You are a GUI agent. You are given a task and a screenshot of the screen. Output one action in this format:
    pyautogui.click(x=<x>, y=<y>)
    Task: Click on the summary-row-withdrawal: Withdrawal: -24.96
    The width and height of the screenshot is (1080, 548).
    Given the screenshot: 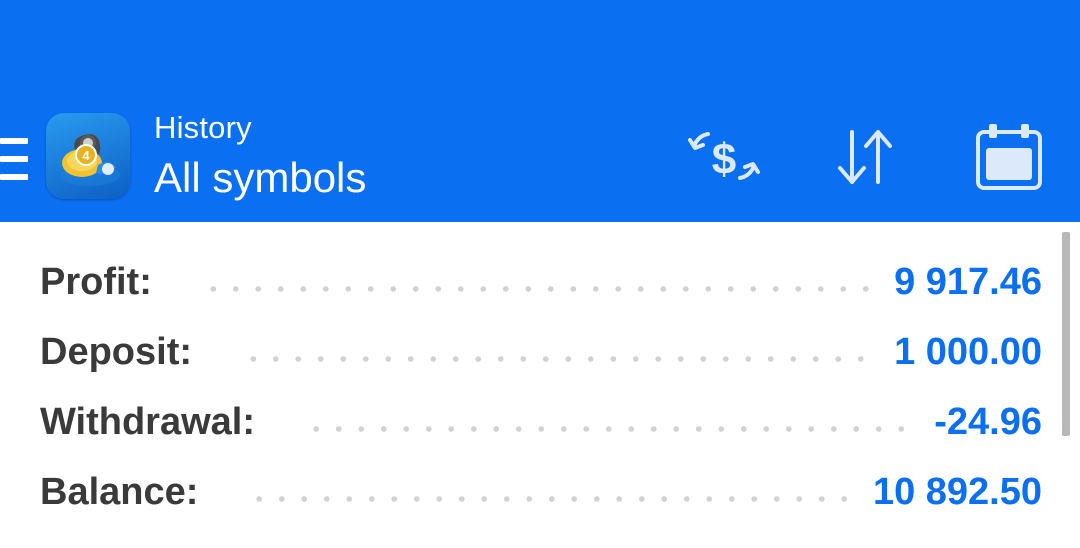 What is the action you would take?
    pyautogui.click(x=541, y=422)
    